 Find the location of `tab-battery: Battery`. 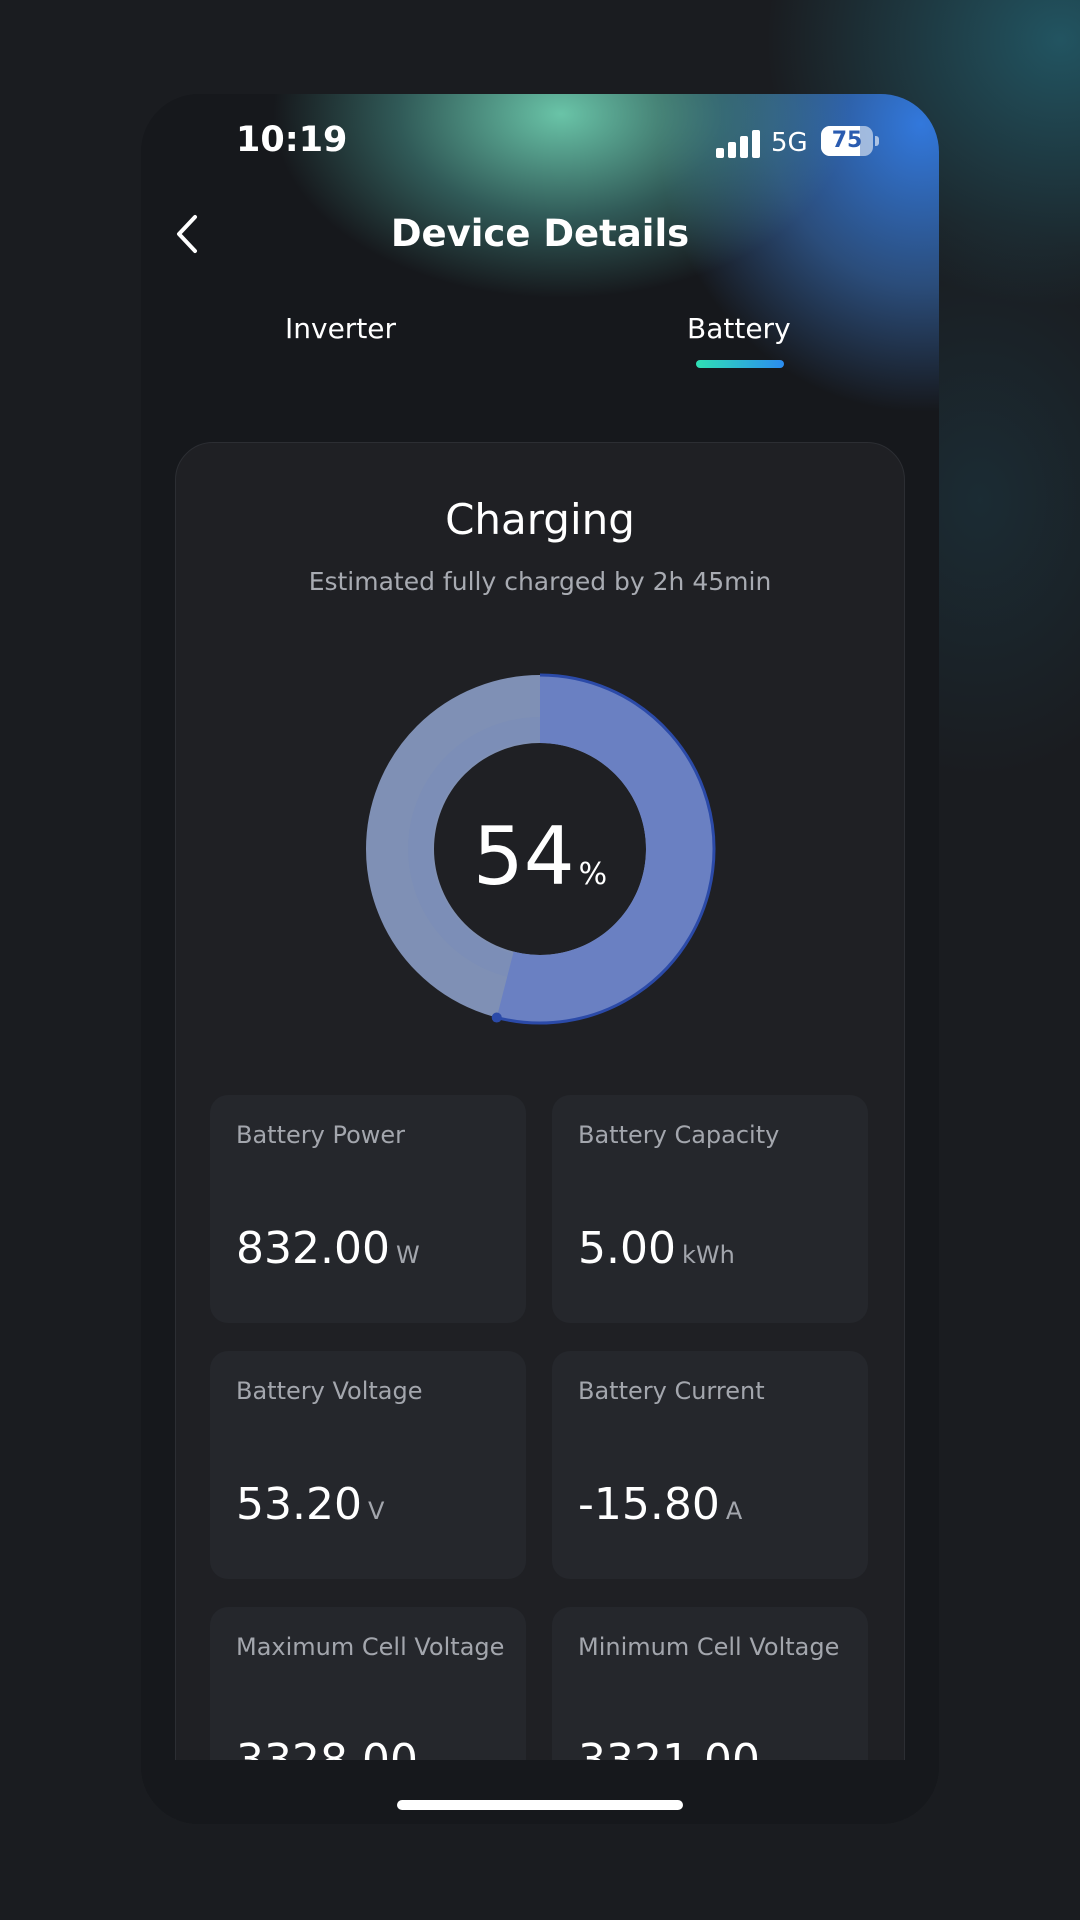

tab-battery: Battery is located at coordinates (739, 328).